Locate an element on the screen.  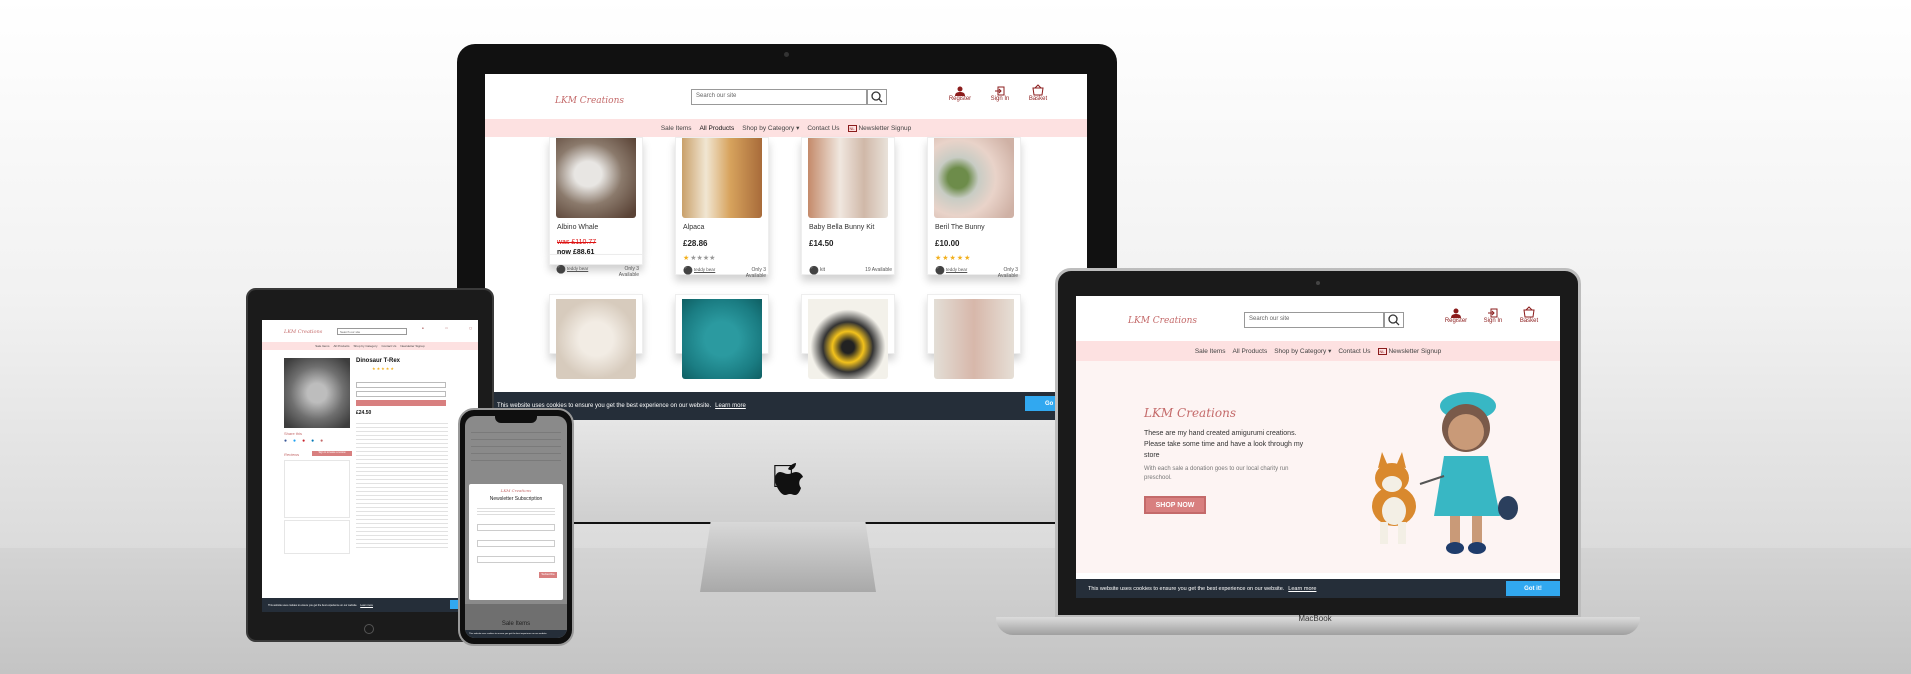
monitor-stand is located at coordinates (788, 557).